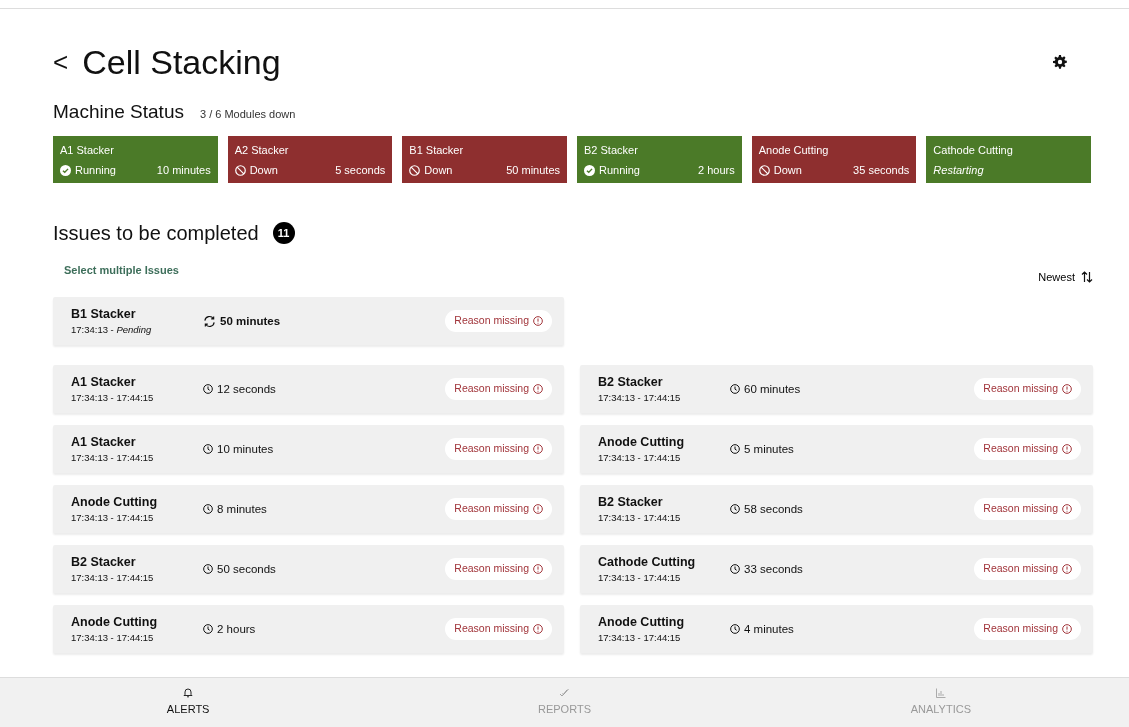 The height and width of the screenshot is (727, 1129). Describe the element at coordinates (87, 150) in the screenshot. I see `module-name: A1 Stacker` at that location.